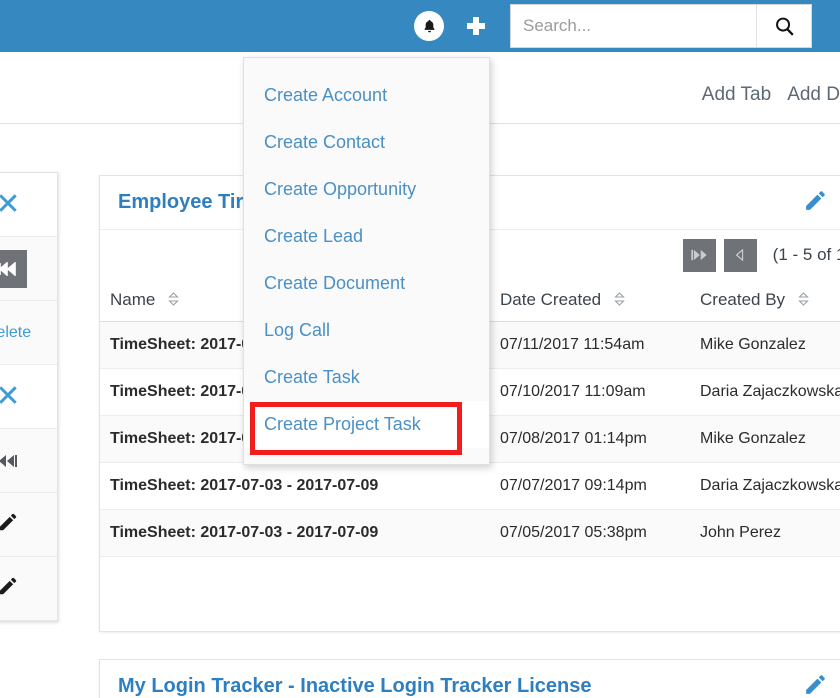  I want to click on notification-bell-icon, so click(429, 26).